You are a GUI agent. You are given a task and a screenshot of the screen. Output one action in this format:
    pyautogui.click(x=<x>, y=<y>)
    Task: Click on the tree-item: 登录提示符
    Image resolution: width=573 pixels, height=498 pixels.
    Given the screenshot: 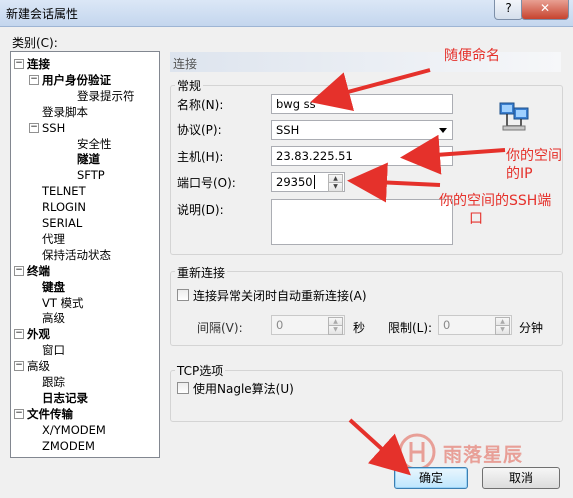 What is the action you would take?
    pyautogui.click(x=106, y=96)
    